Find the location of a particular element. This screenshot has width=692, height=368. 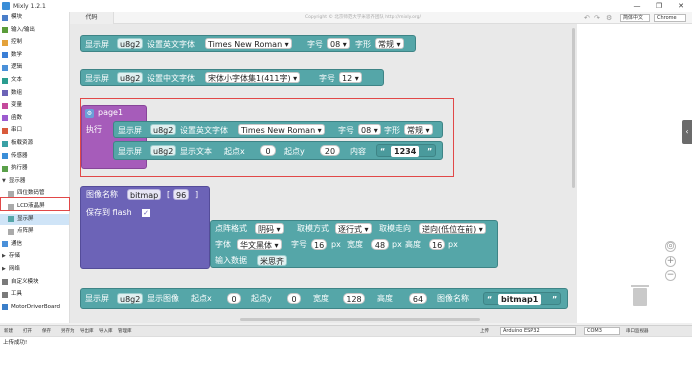

shape-dropdown: 常规 ▾ is located at coordinates (389, 43).